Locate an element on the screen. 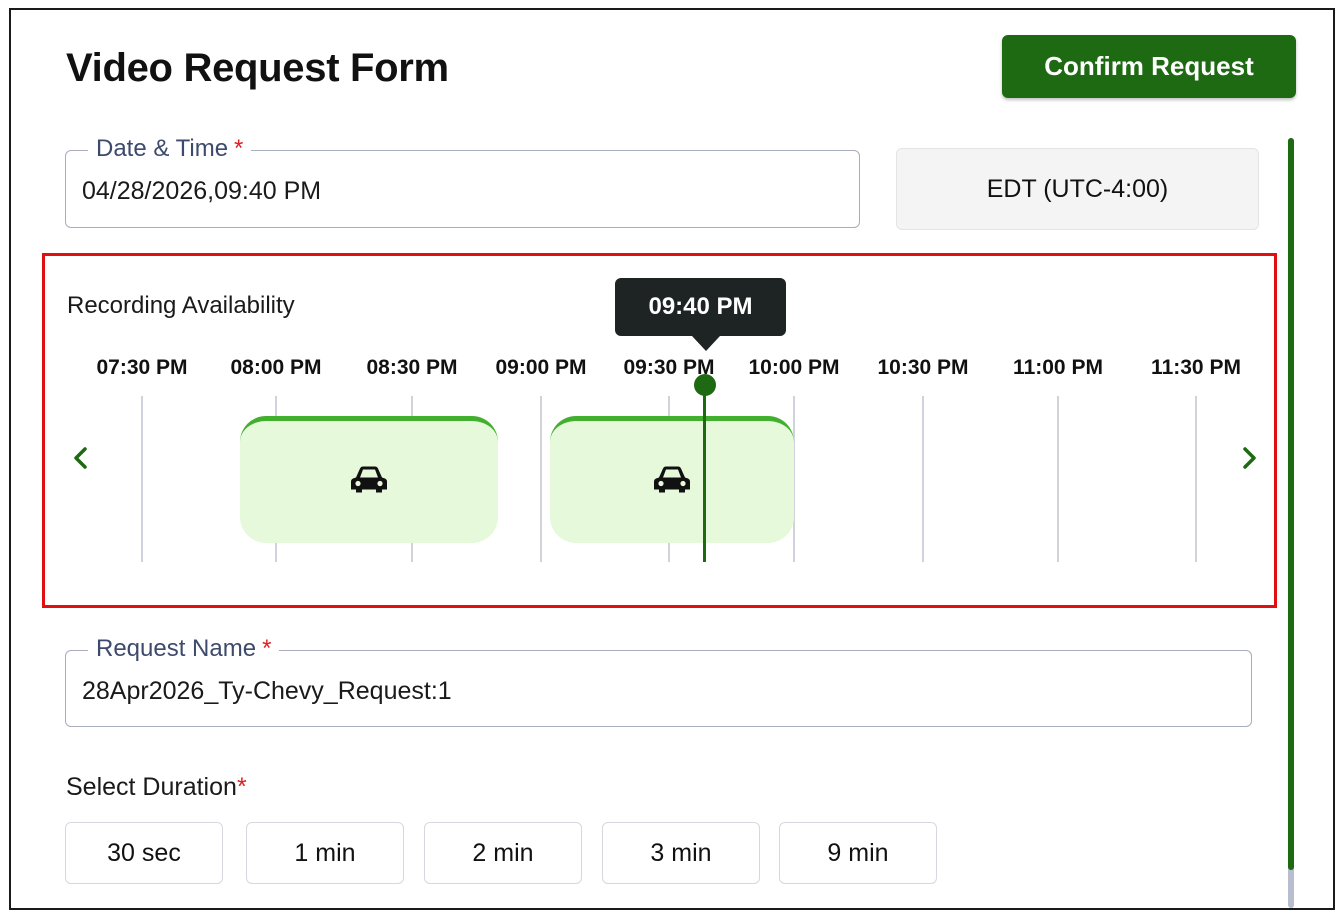  duration-option-3-min: 3 min is located at coordinates (681, 853).